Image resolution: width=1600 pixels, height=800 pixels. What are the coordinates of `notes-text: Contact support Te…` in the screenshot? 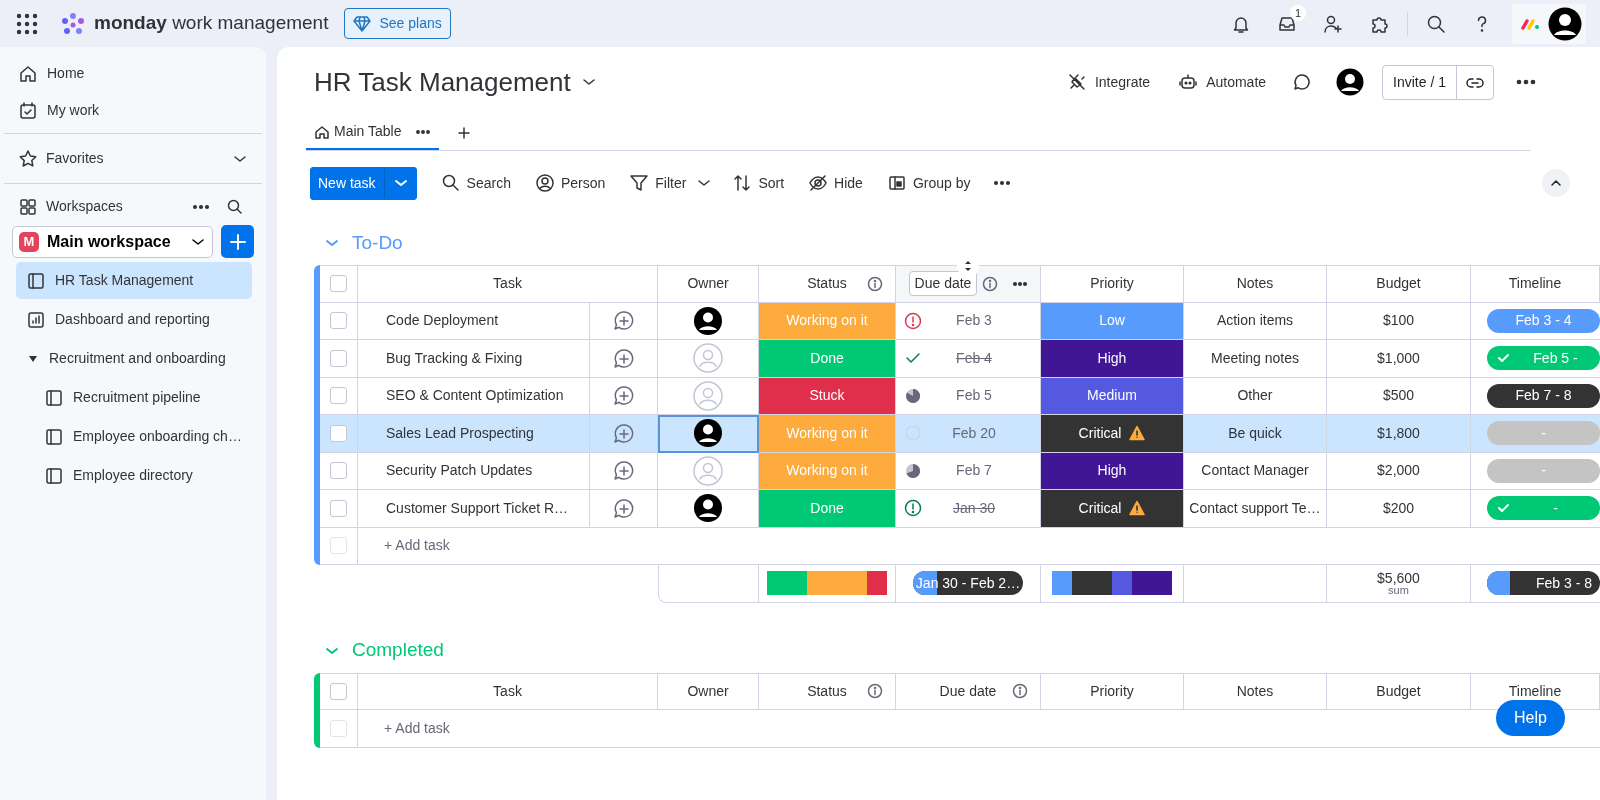 It's located at (1255, 508).